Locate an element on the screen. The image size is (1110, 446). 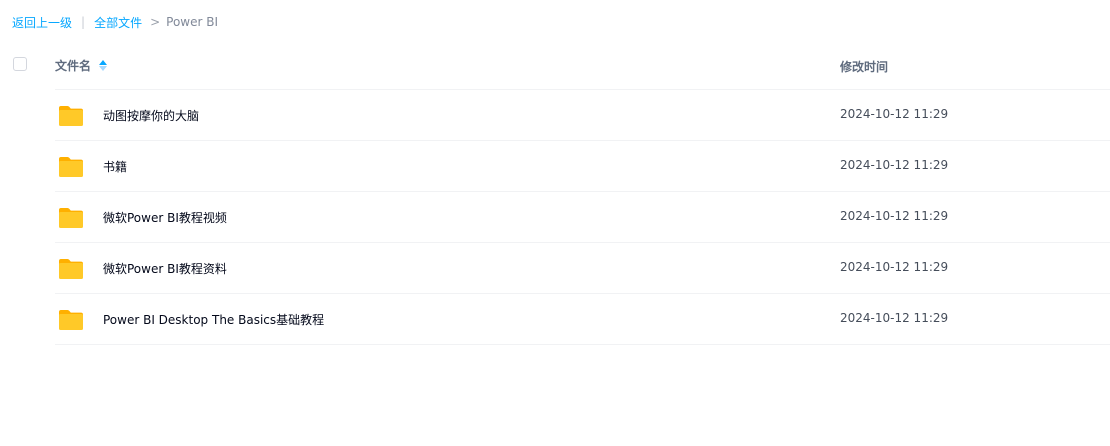
breadcrumb-arrow-icon: > is located at coordinates (155, 22).